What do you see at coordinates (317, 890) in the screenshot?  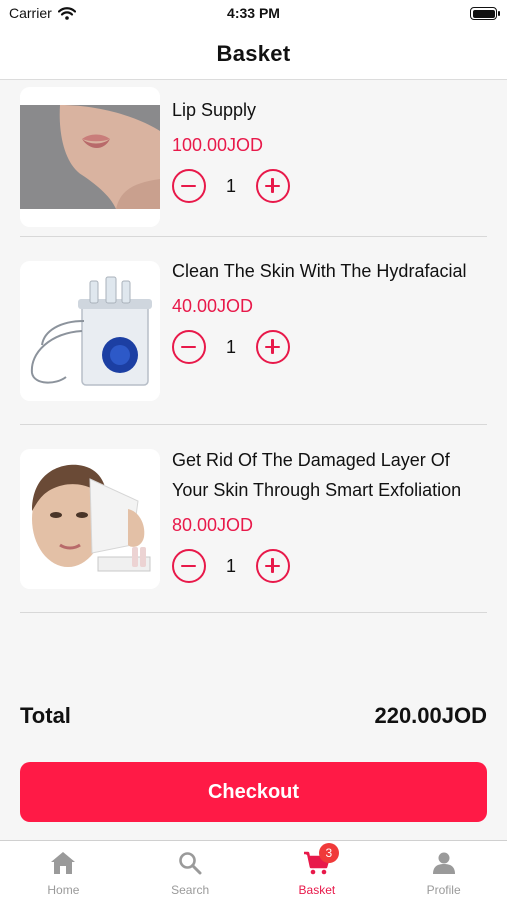 I see `tab-label: Basket` at bounding box center [317, 890].